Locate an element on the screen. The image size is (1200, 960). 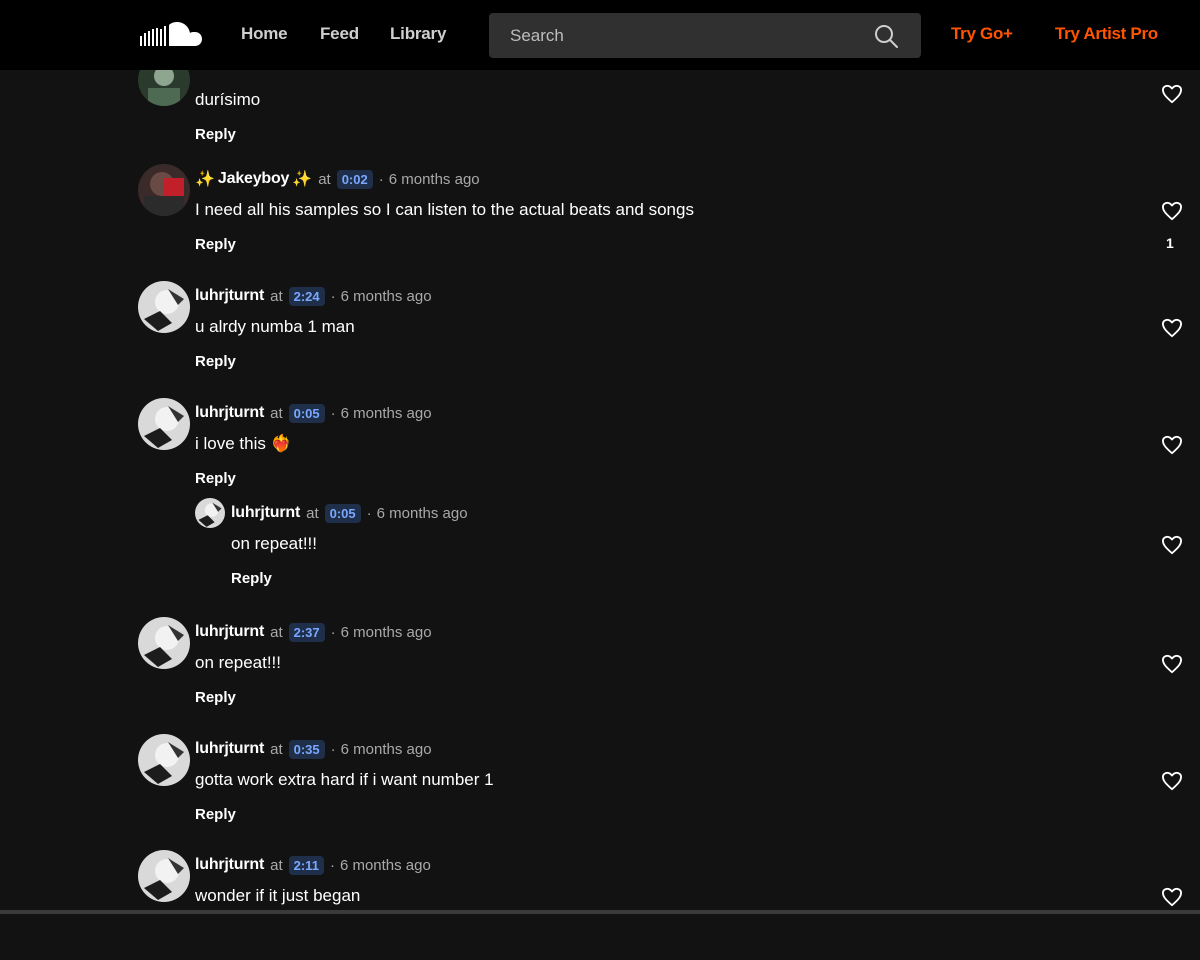
try-artist-pro-link: Try Artist Pro is located at coordinates (1106, 34).